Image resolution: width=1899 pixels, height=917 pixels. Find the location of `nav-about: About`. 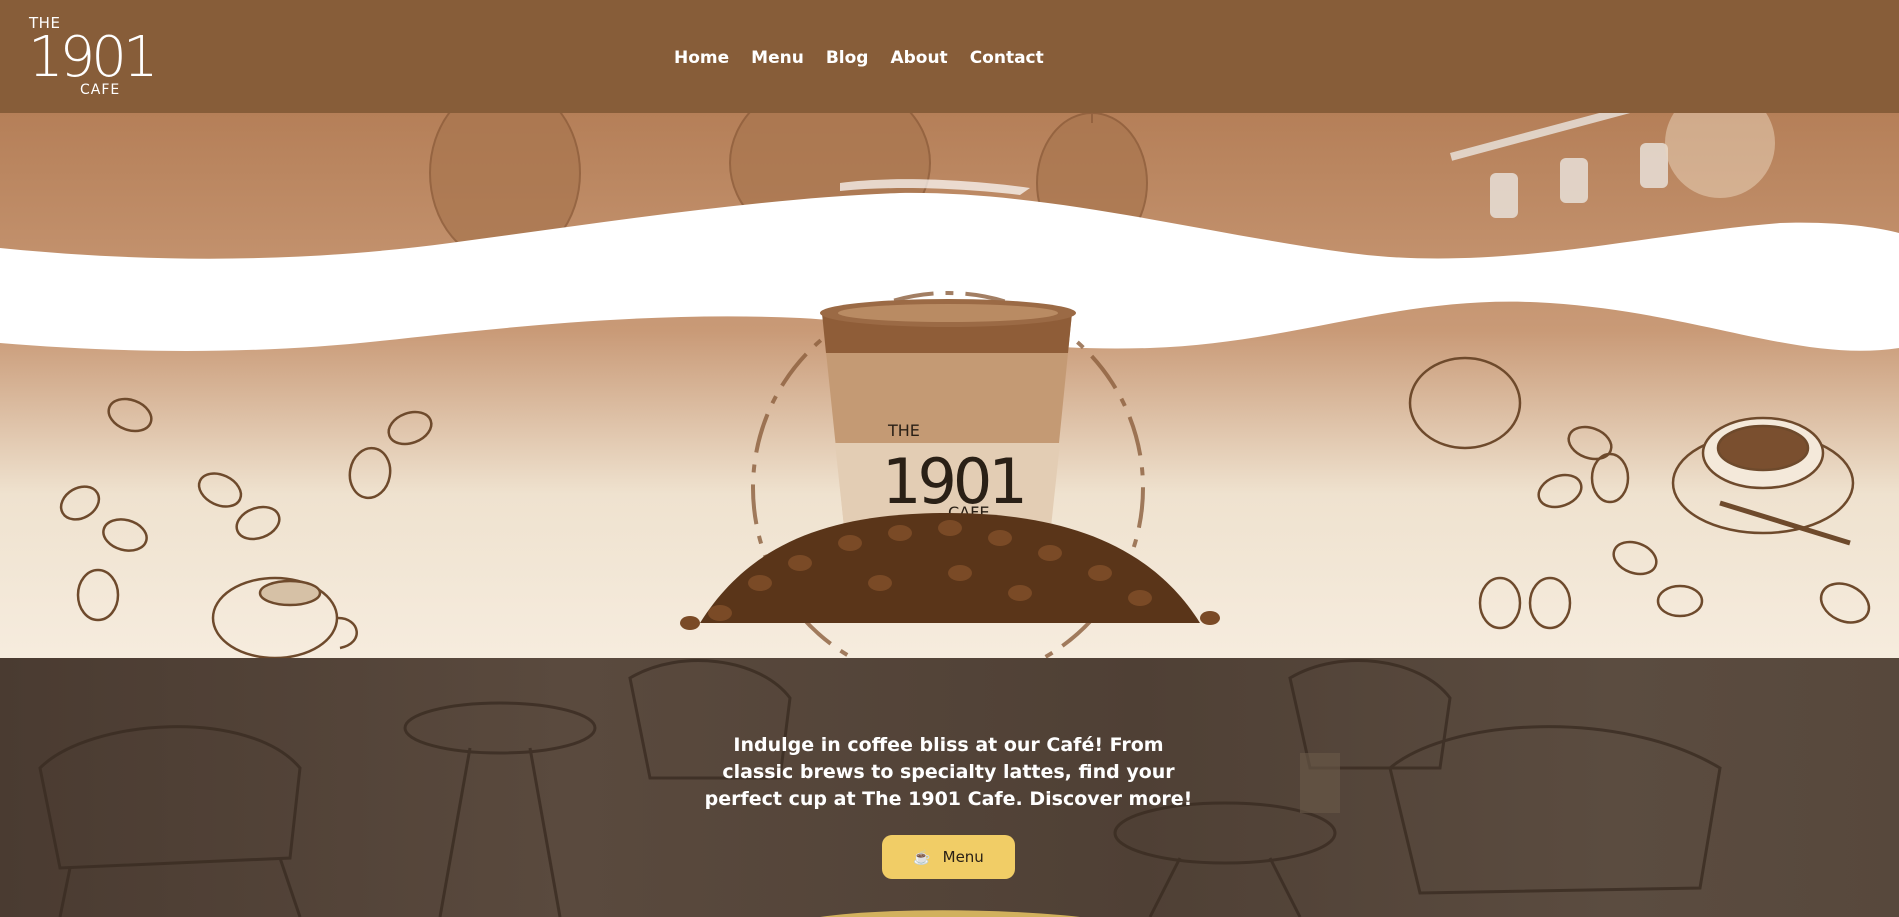

nav-about: About is located at coordinates (918, 58).